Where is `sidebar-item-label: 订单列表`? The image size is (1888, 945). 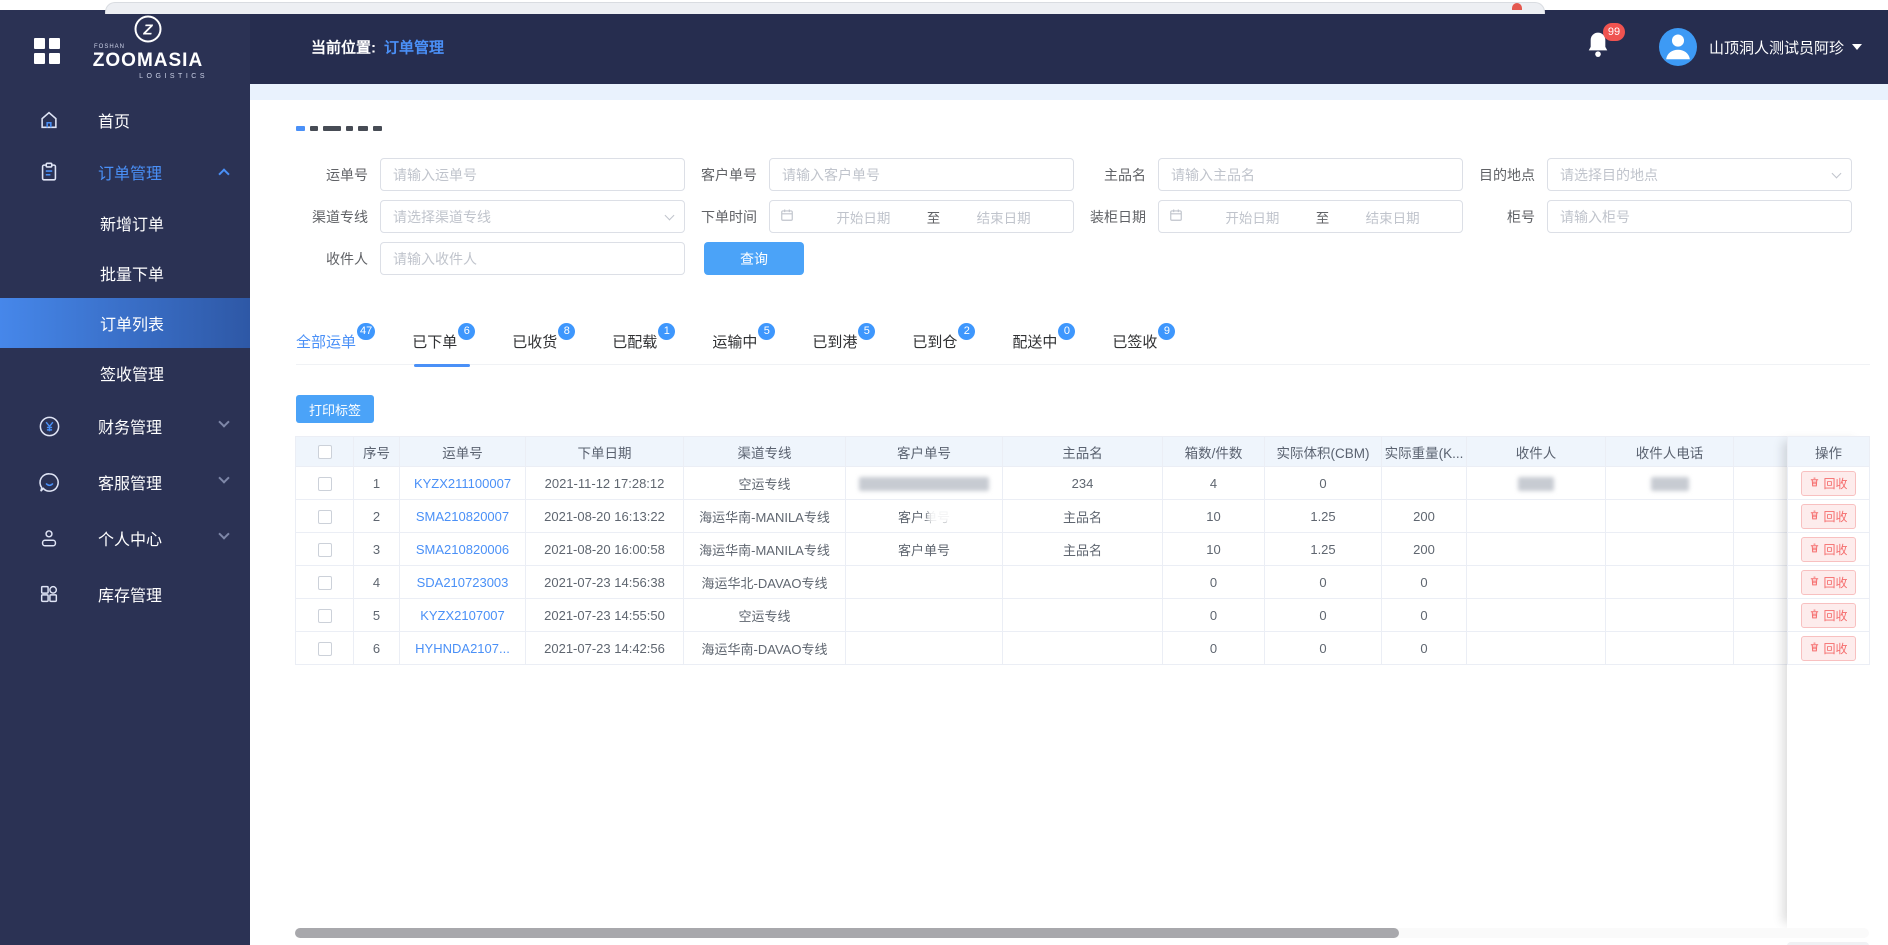 sidebar-item-label: 订单列表 is located at coordinates (132, 325).